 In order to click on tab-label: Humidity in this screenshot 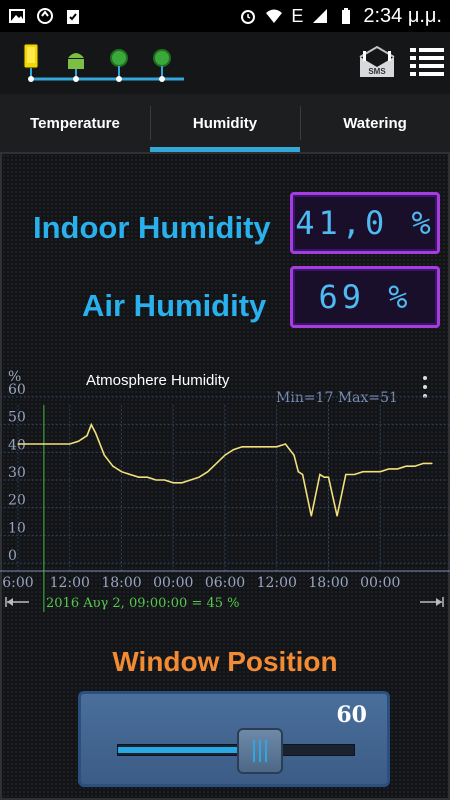, I will do `click(225, 123)`.